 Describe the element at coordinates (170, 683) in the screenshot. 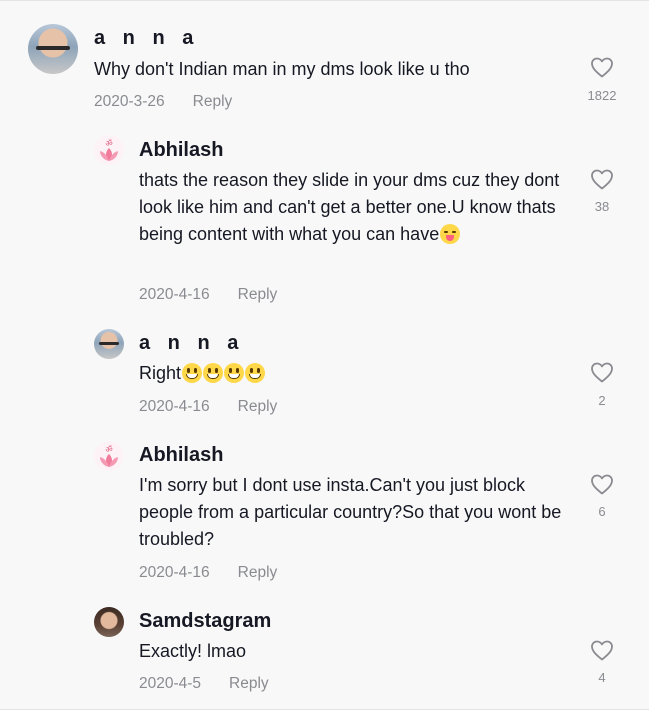

I see `comment-date: 2020-4-5` at that location.